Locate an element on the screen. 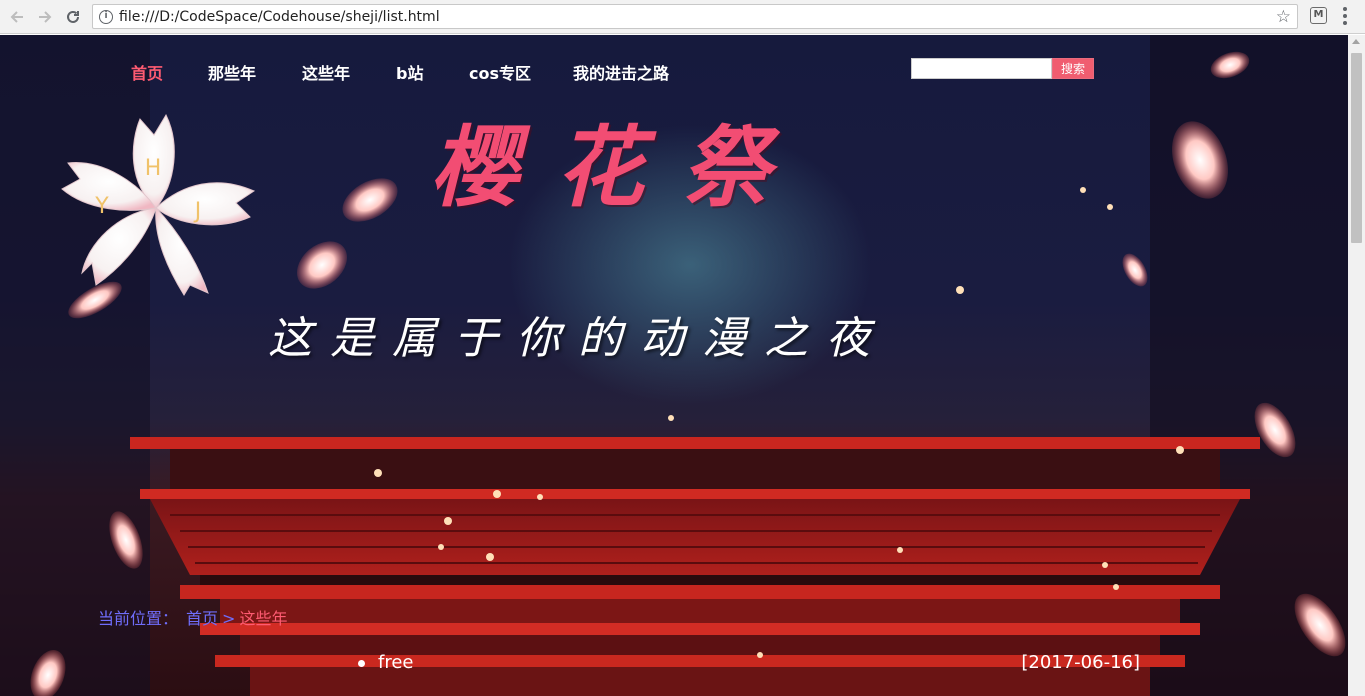  banner-title: 樱花祭 is located at coordinates (619, 167).